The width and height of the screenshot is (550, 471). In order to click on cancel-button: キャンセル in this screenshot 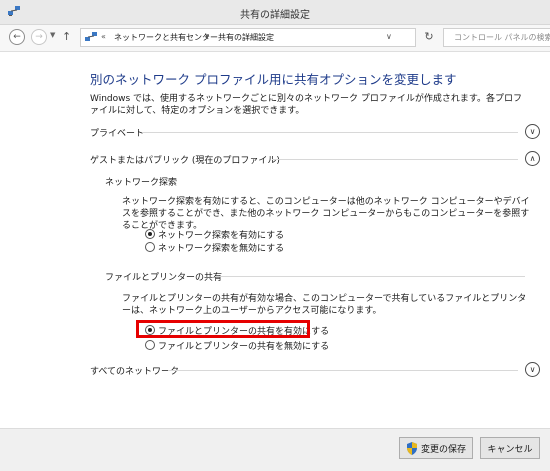, I will do `click(510, 448)`.